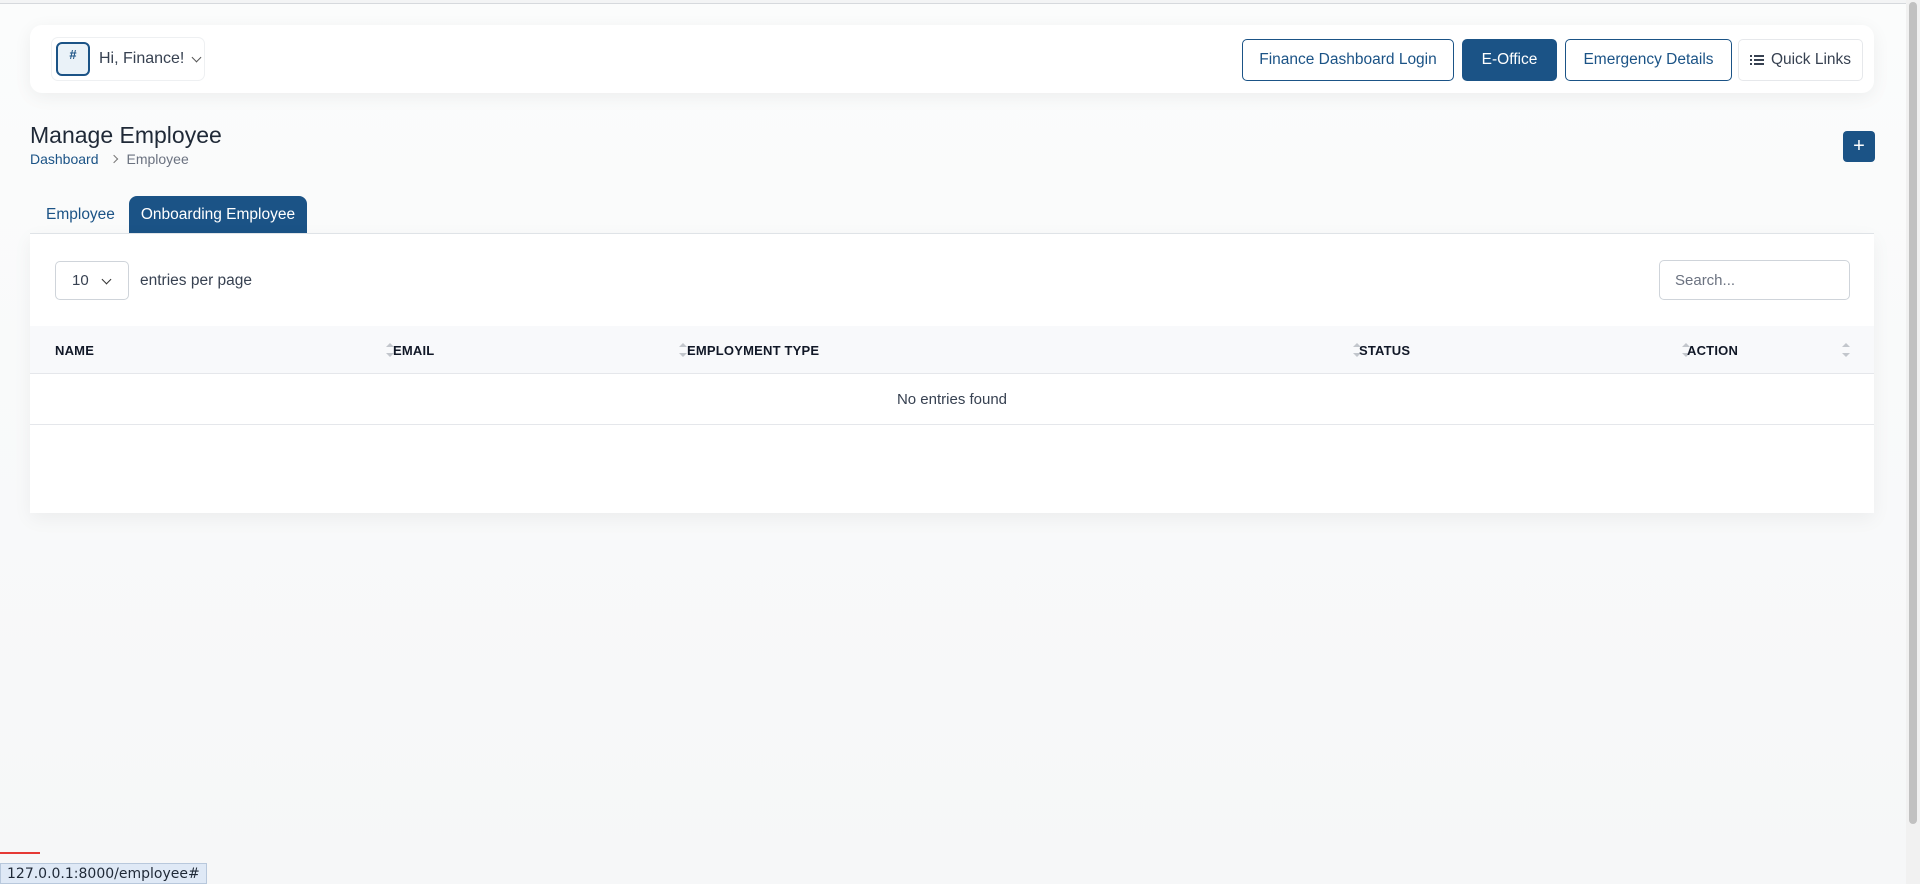  Describe the element at coordinates (80, 280) in the screenshot. I see `entries-per-page-value: 10` at that location.